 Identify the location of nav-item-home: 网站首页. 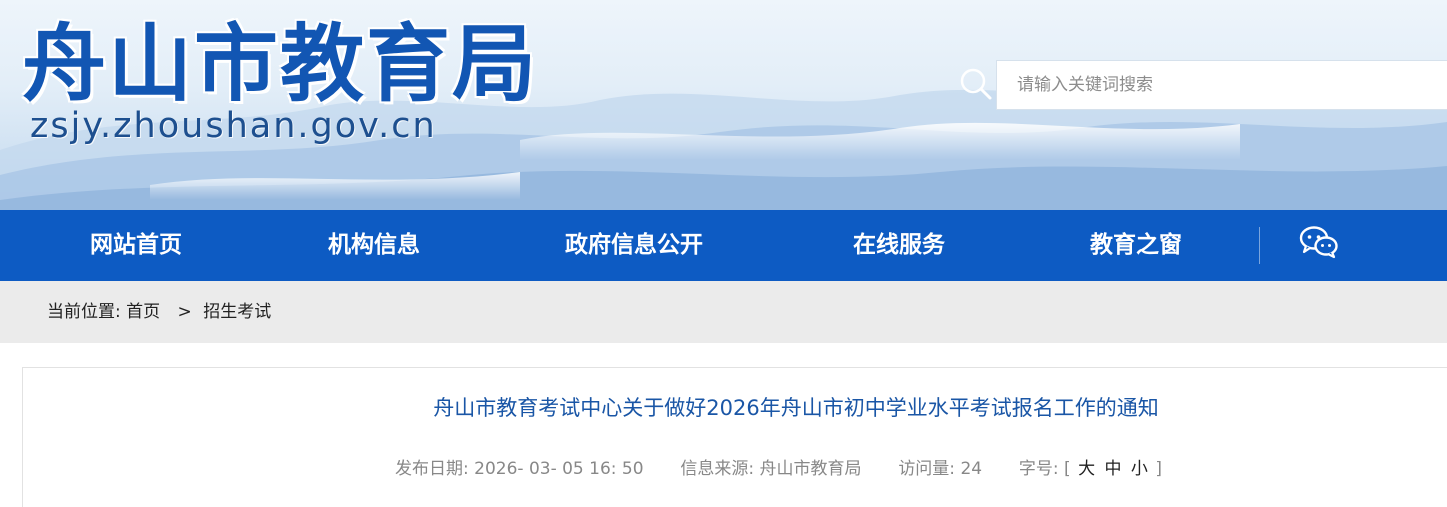
(136, 245).